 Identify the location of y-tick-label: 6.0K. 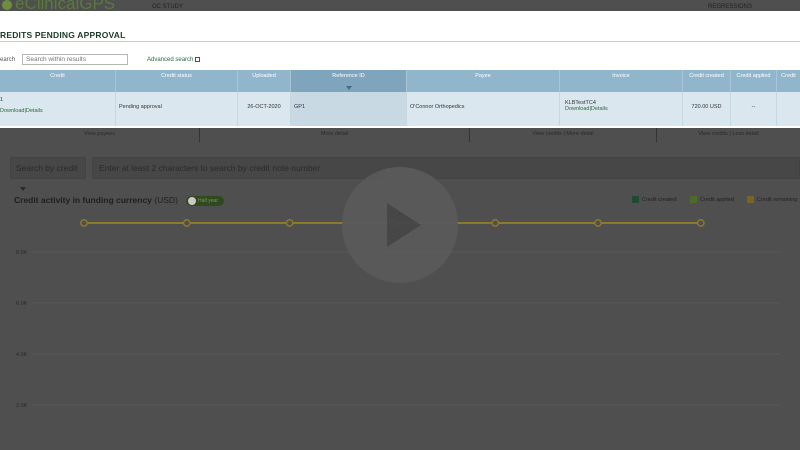
(22, 304).